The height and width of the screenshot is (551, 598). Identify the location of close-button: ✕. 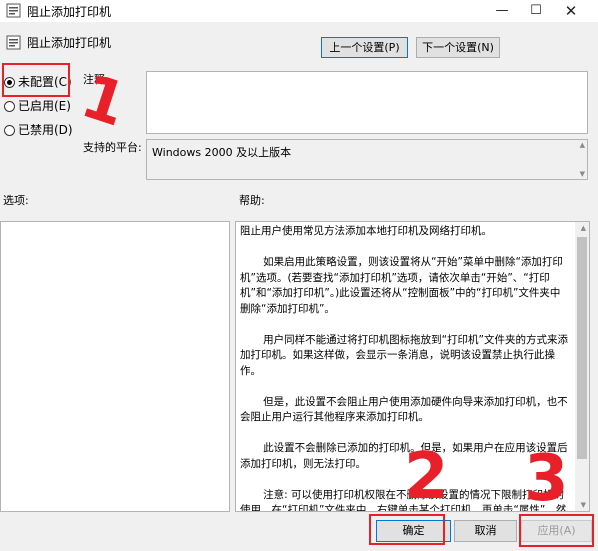
(571, 11).